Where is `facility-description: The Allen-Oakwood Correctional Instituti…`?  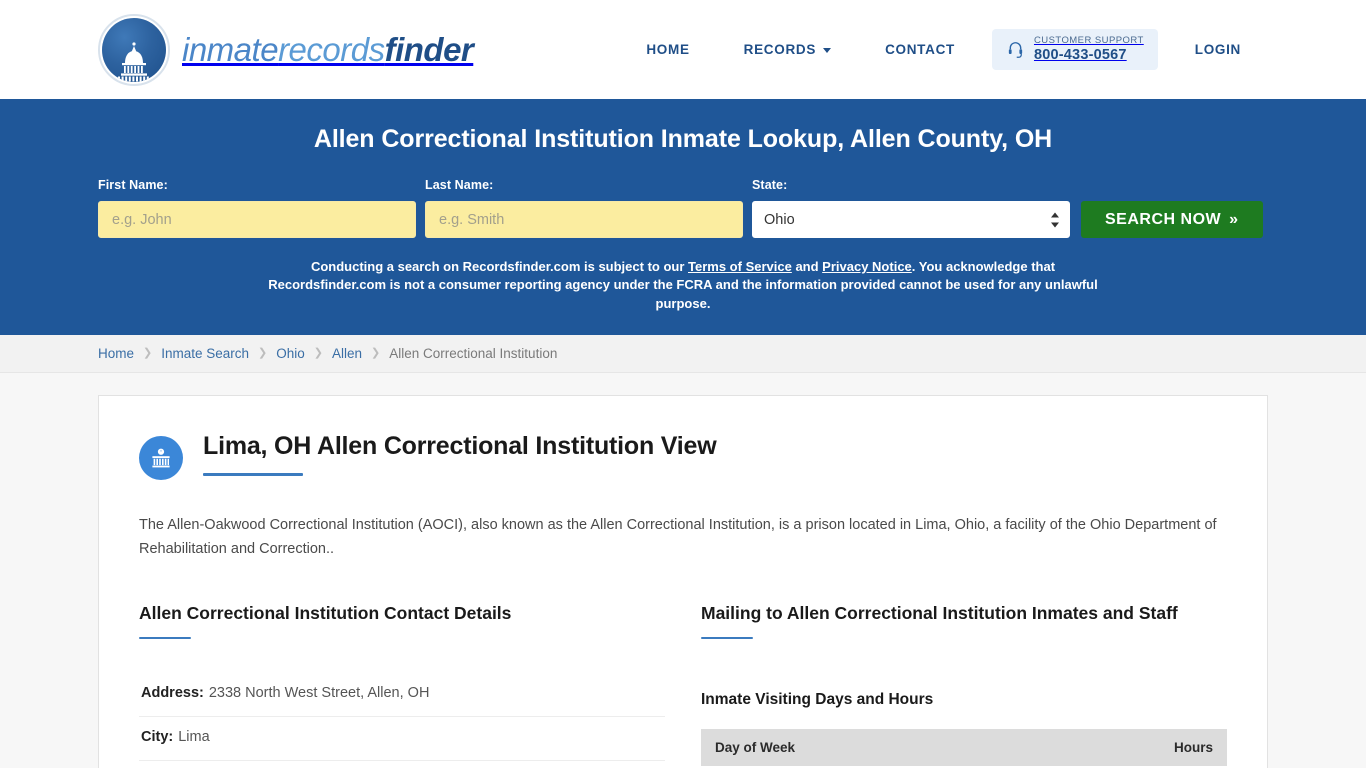
facility-description: The Allen-Oakwood Correctional Instituti… is located at coordinates (678, 537).